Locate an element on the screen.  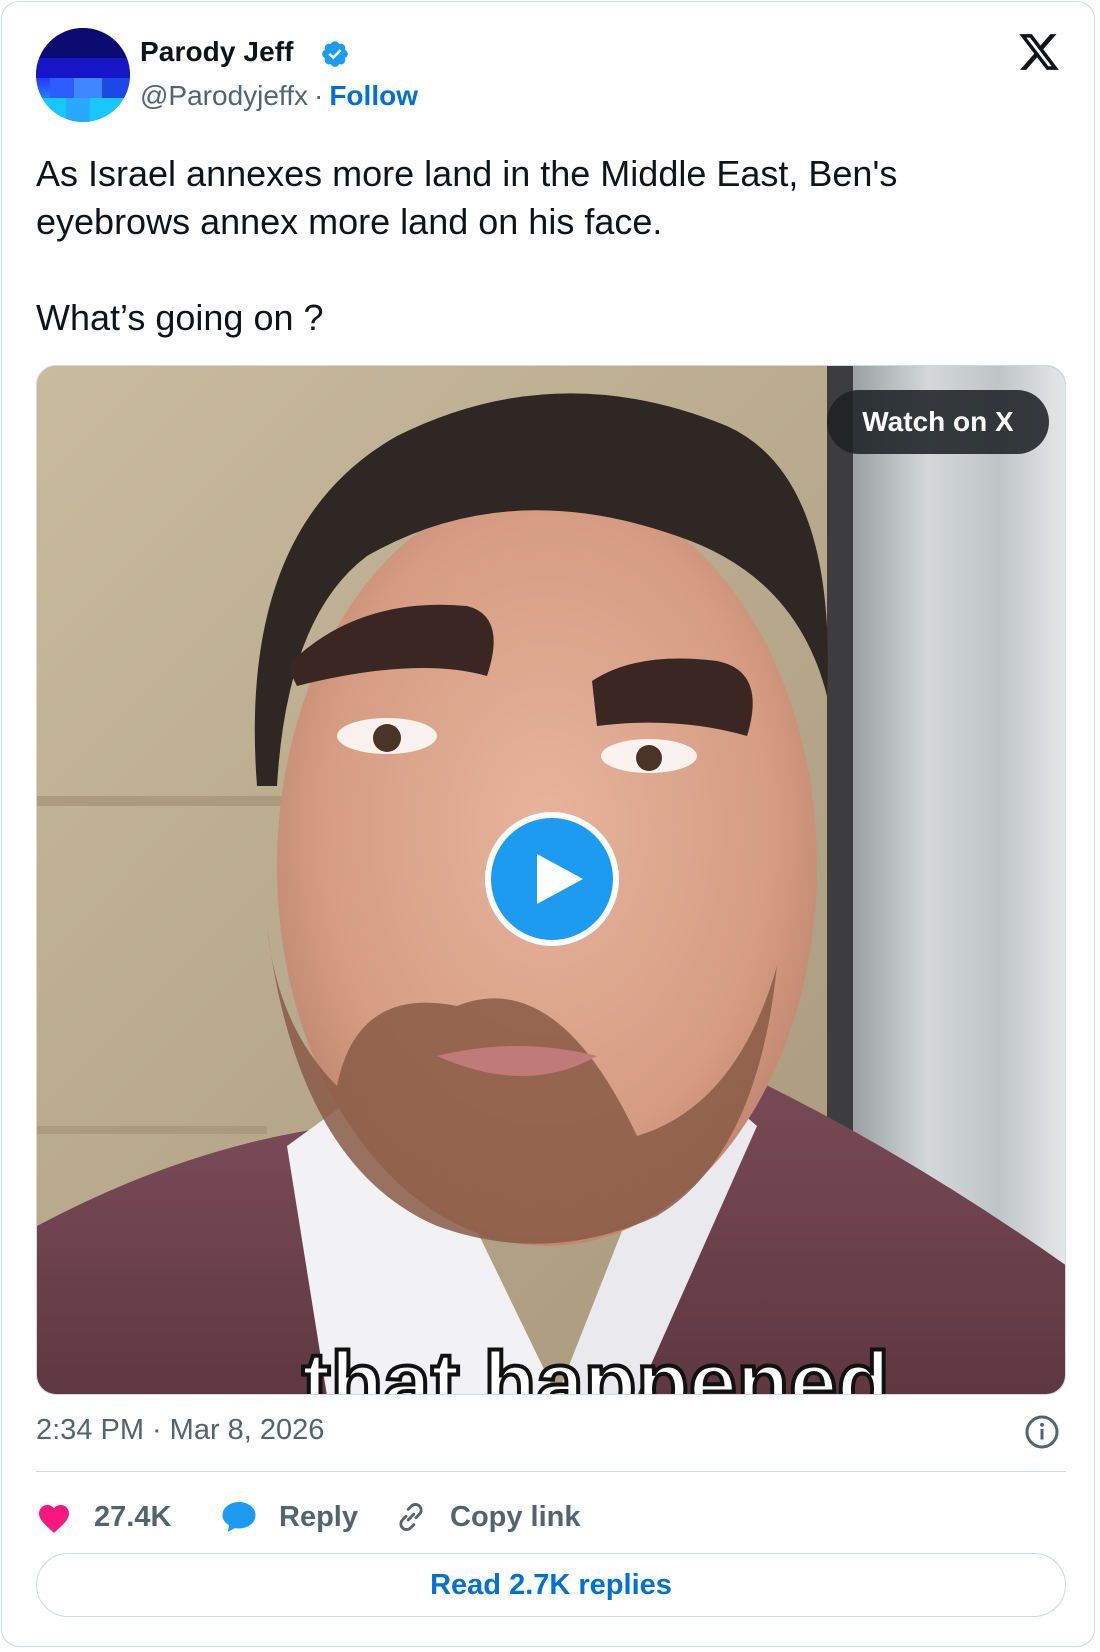
info-icon is located at coordinates (1042, 1432).